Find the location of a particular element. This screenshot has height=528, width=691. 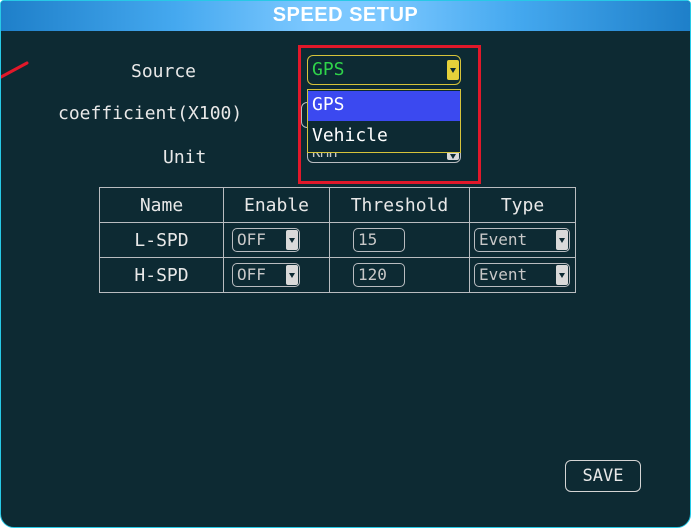

title-bar: SPEED SETUP is located at coordinates (345, 16).